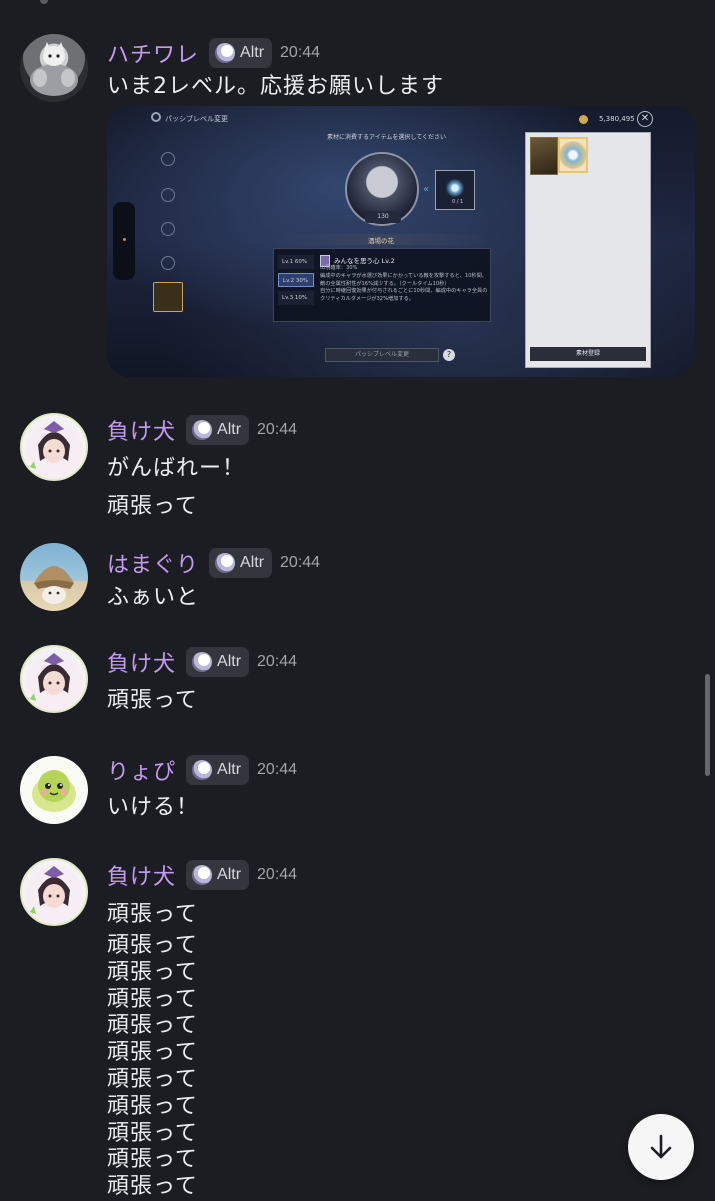 The image size is (715, 1201). I want to click on username: はまぐり, so click(153, 563).